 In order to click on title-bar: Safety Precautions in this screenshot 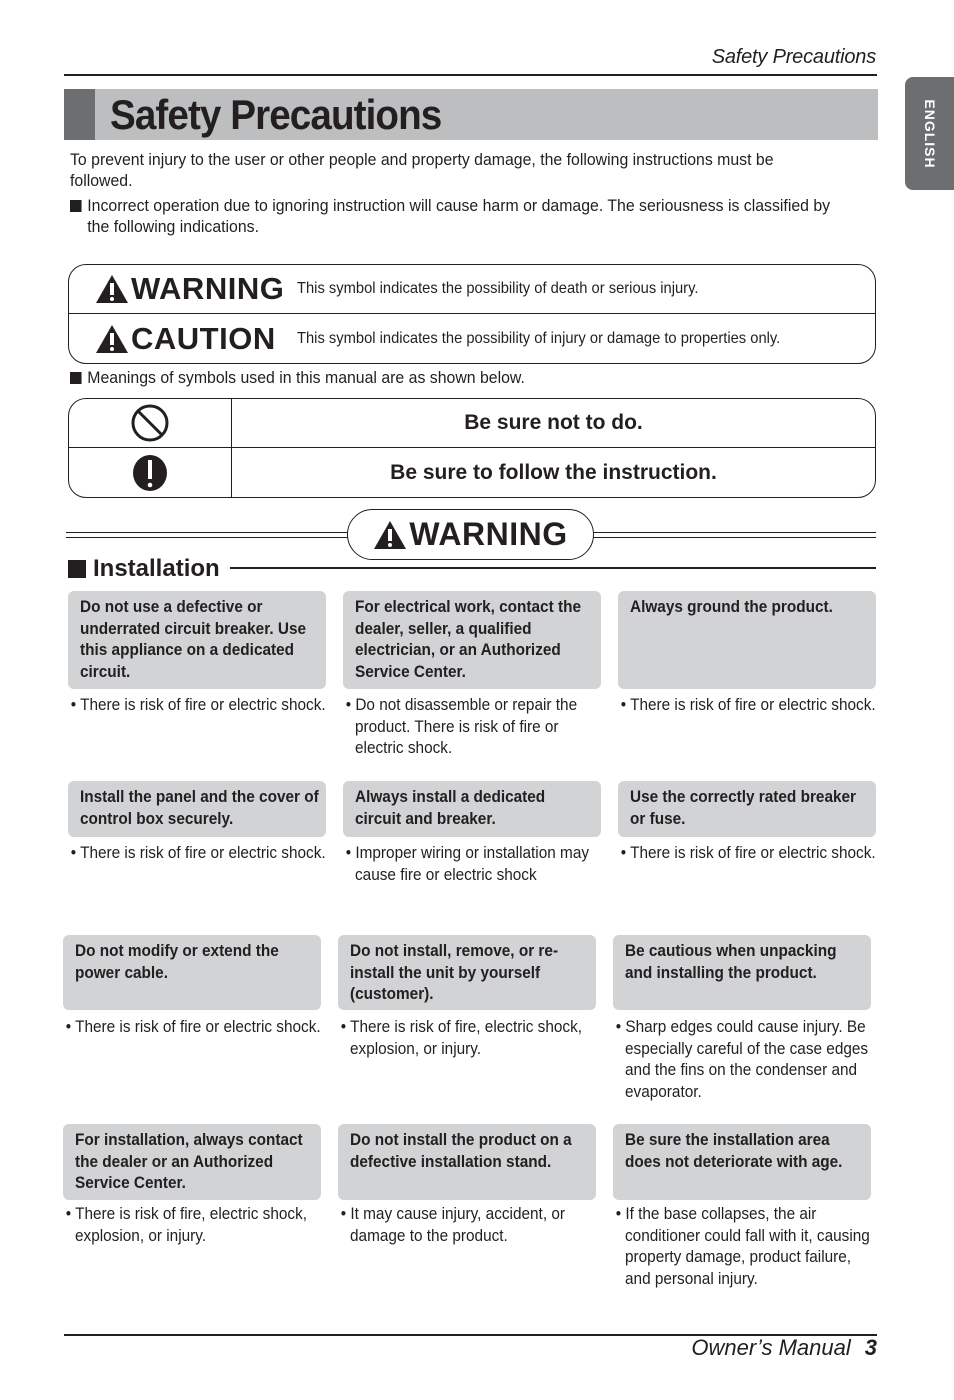, I will do `click(471, 114)`.